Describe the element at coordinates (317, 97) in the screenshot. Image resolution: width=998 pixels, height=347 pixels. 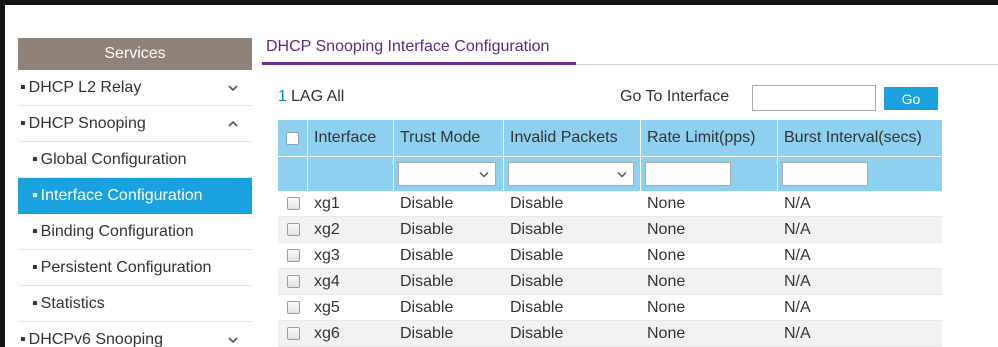
I see `filter-lag-all-link: LAG All` at that location.